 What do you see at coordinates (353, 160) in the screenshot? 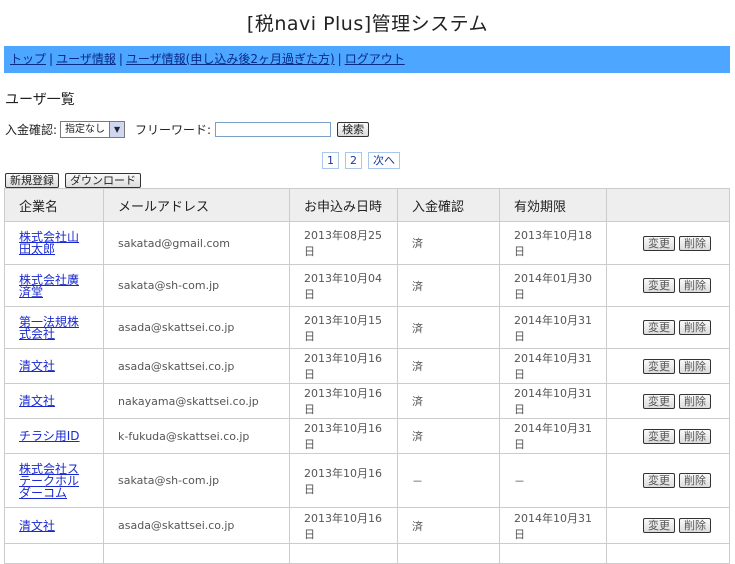
I see `page-link-2: 2` at bounding box center [353, 160].